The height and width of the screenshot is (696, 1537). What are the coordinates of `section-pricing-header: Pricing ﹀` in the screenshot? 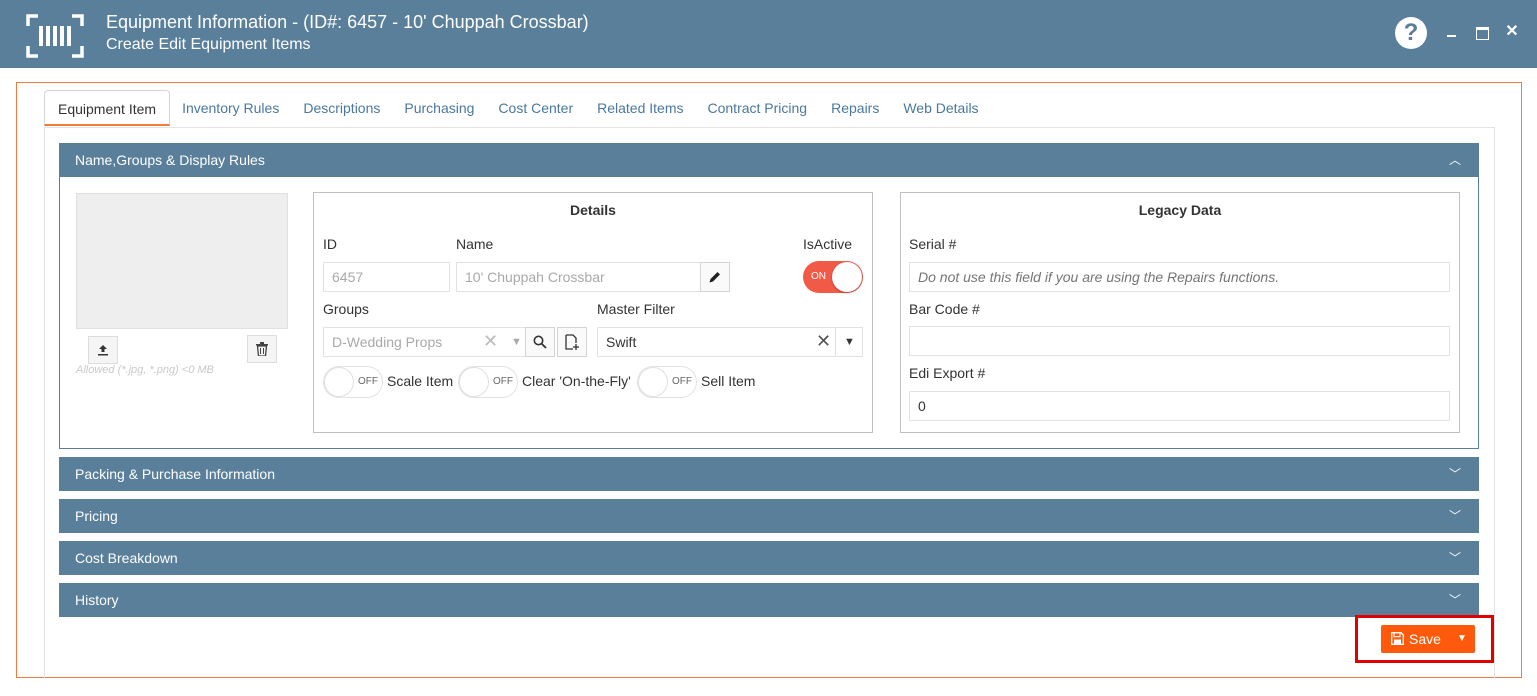 It's located at (769, 516).